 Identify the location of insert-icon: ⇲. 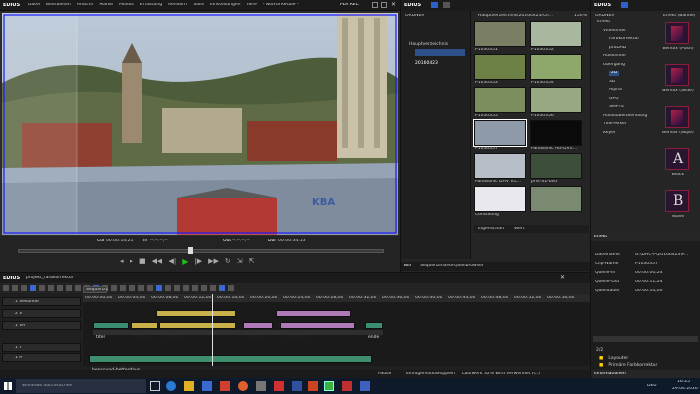
(240, 262).